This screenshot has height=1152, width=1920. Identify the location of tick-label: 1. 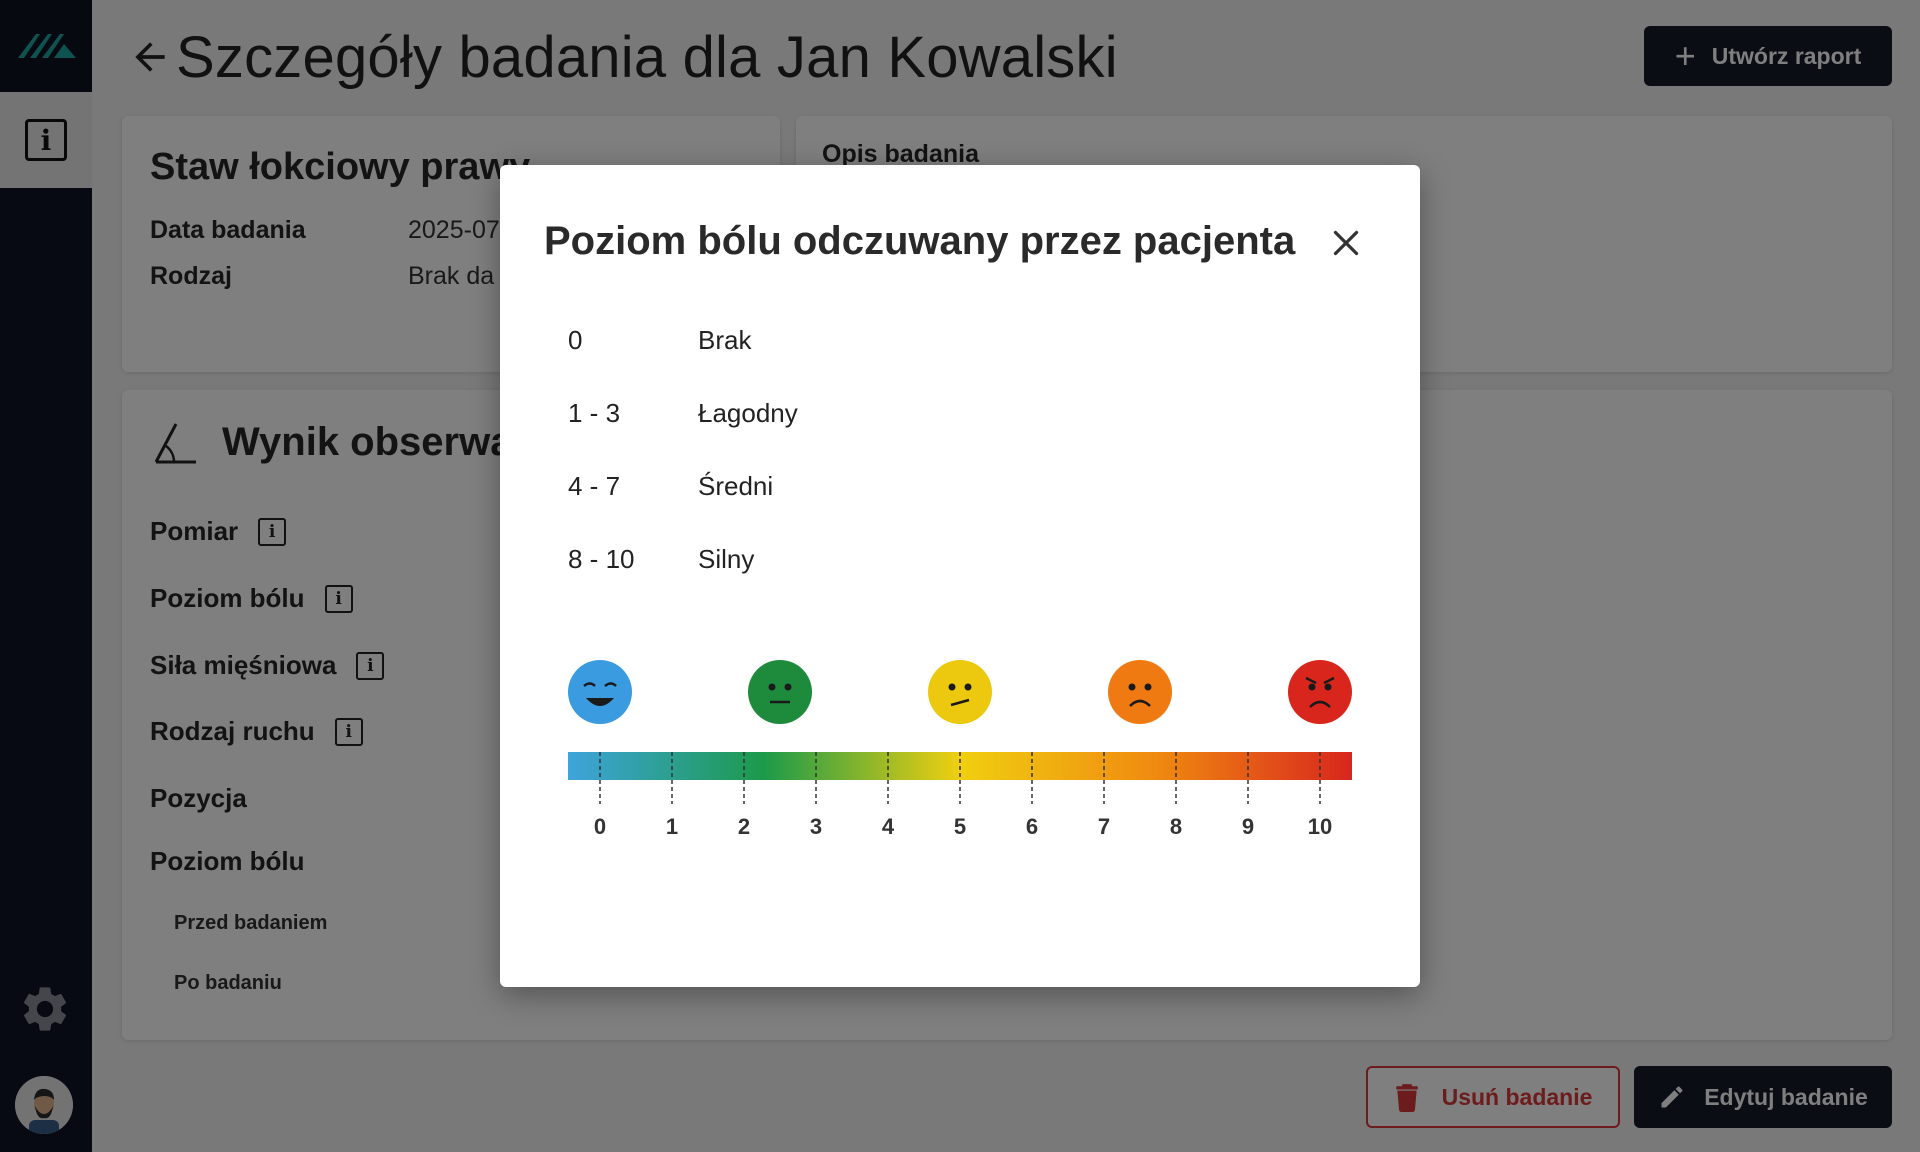
(672, 826).